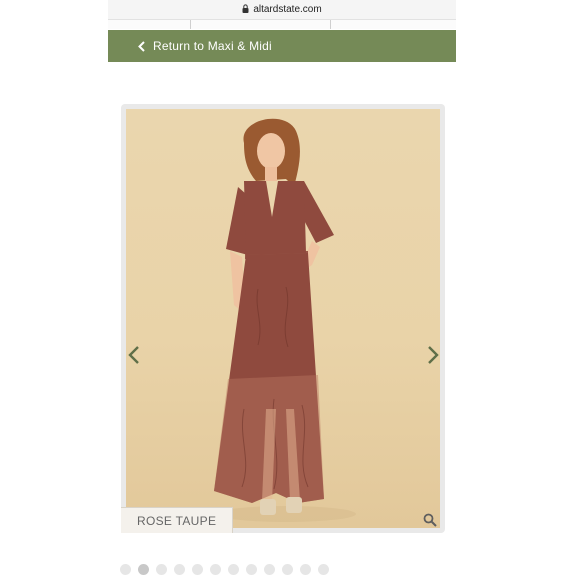  I want to click on lock-icon, so click(245, 9).